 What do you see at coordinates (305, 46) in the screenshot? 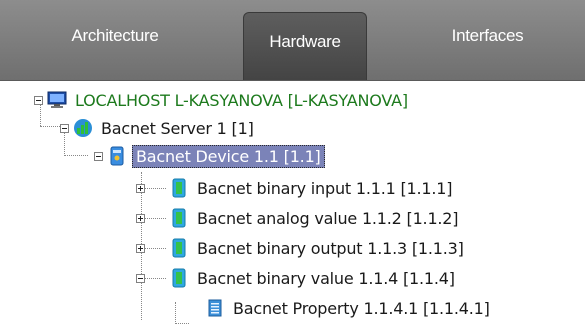
I see `tab-hardware: Hardware` at bounding box center [305, 46].